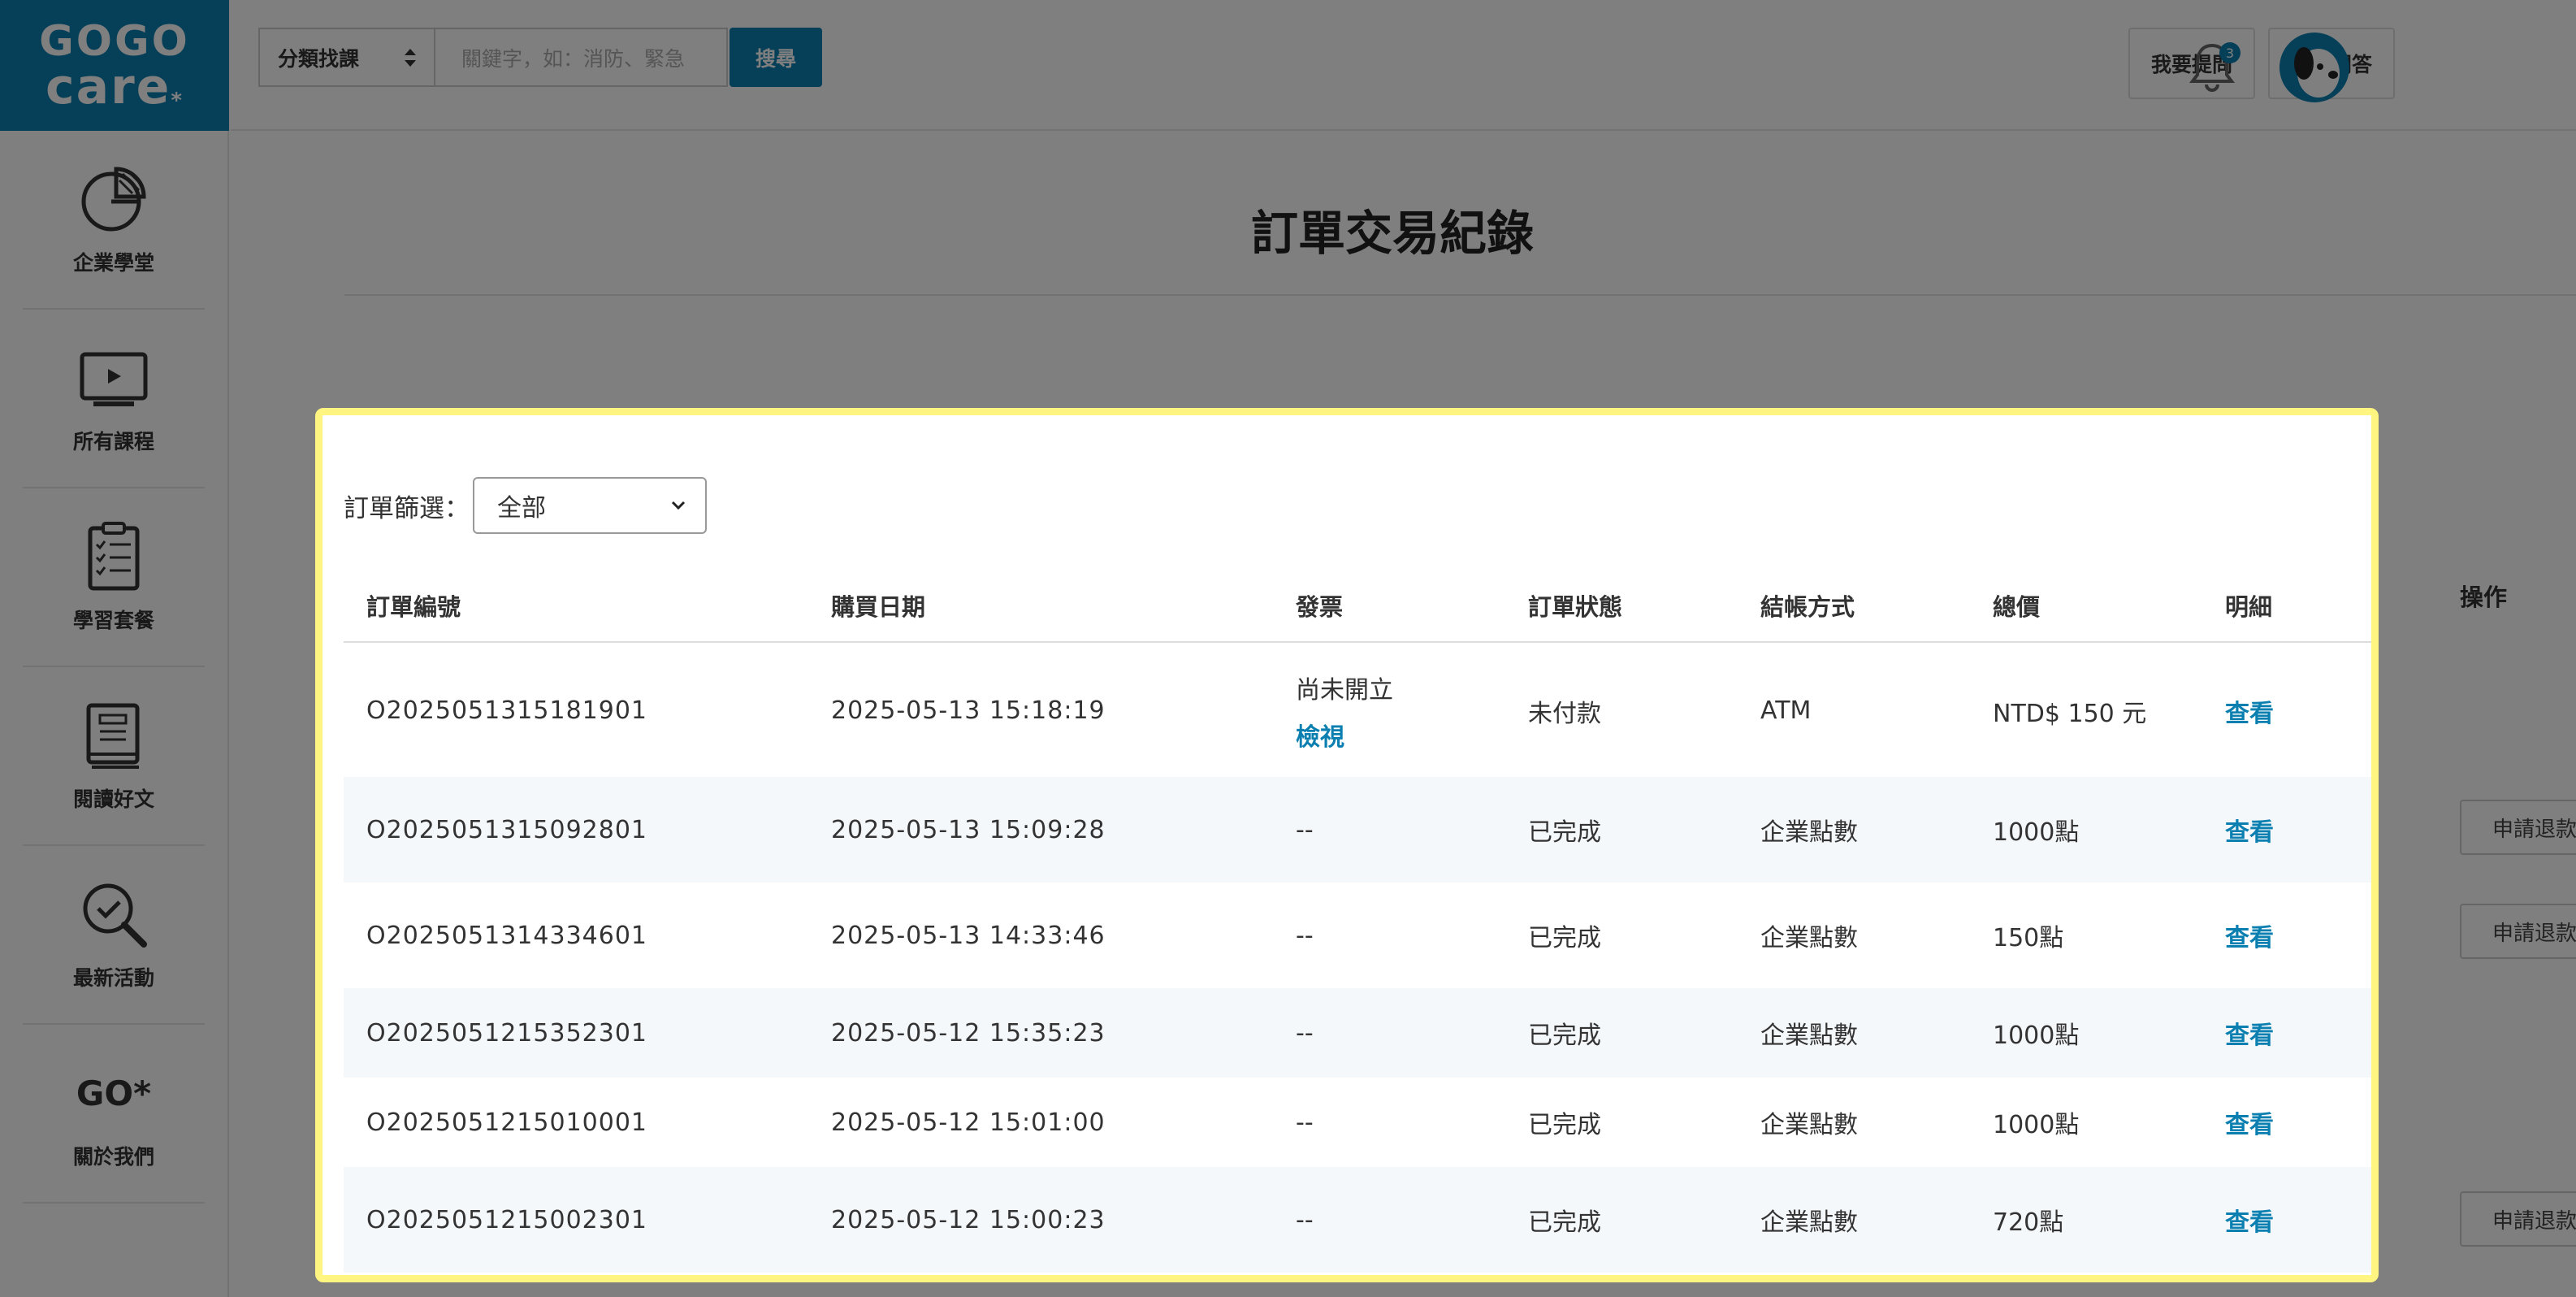 This screenshot has height=1297, width=2576. What do you see at coordinates (969, 1122) in the screenshot?
I see `purchase-date: 2025-05-12 15:01:00` at bounding box center [969, 1122].